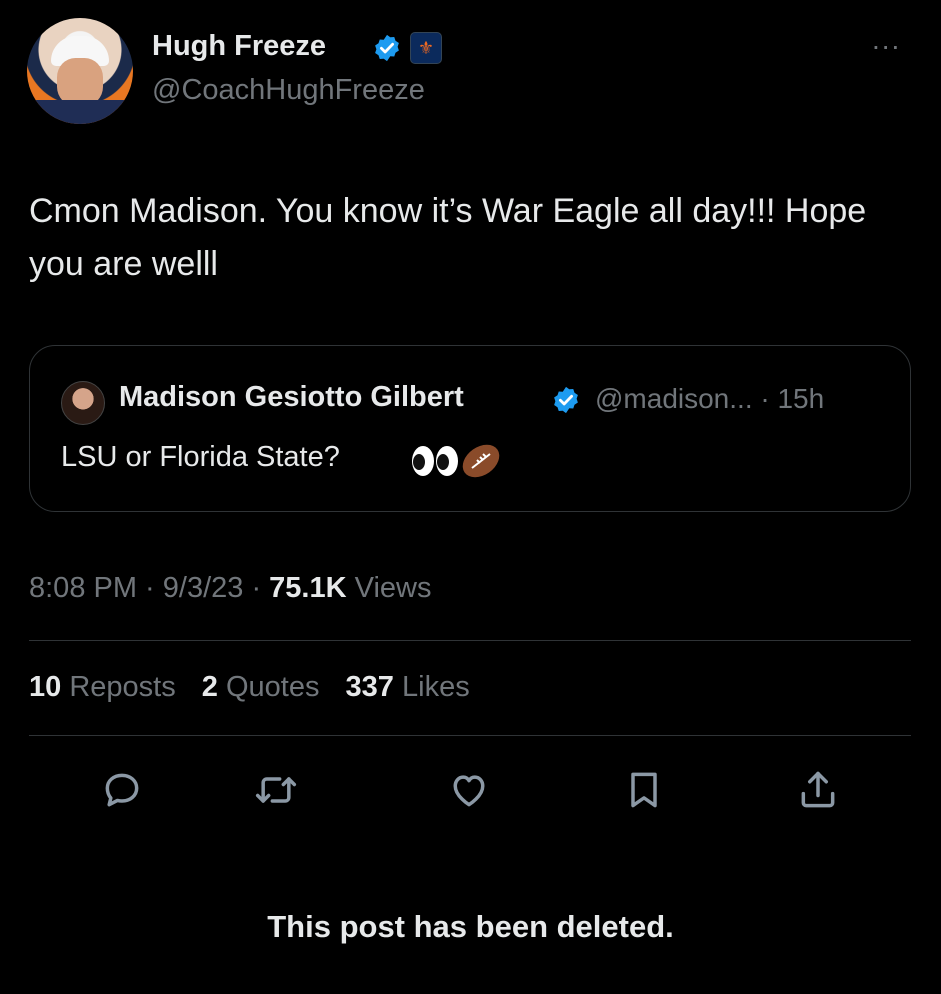 The width and height of the screenshot is (941, 994). What do you see at coordinates (288, 90) in the screenshot?
I see `author-handle: @CoachHughFreeze` at bounding box center [288, 90].